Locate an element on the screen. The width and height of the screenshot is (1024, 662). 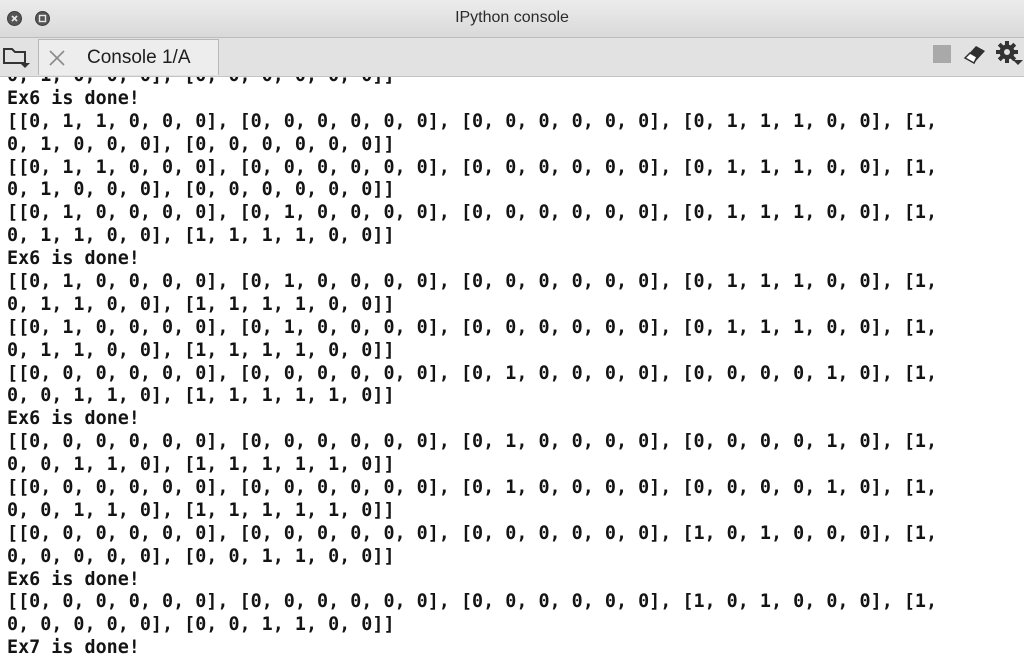
tab-bar: Console 1/A is located at coordinates (512, 57).